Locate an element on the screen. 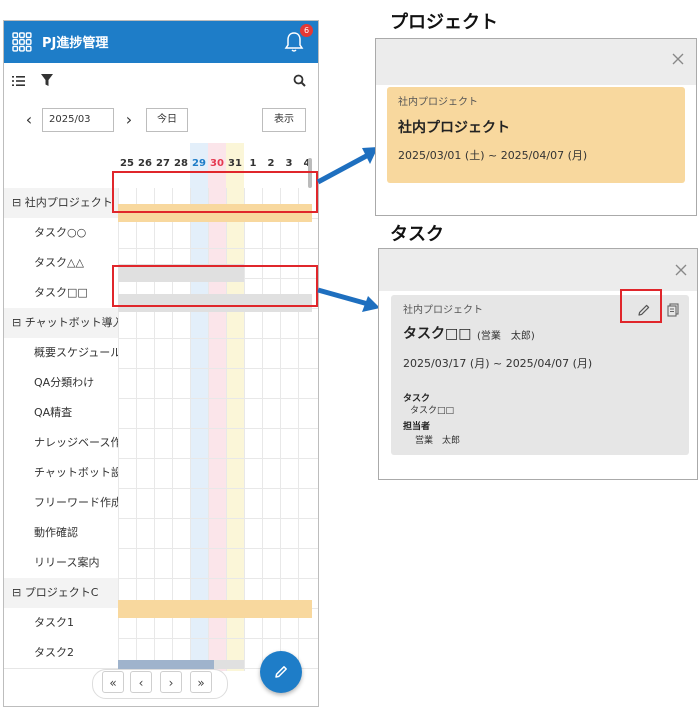 This screenshot has height=707, width=700. app-title: PJ進捗管理 is located at coordinates (75, 43).